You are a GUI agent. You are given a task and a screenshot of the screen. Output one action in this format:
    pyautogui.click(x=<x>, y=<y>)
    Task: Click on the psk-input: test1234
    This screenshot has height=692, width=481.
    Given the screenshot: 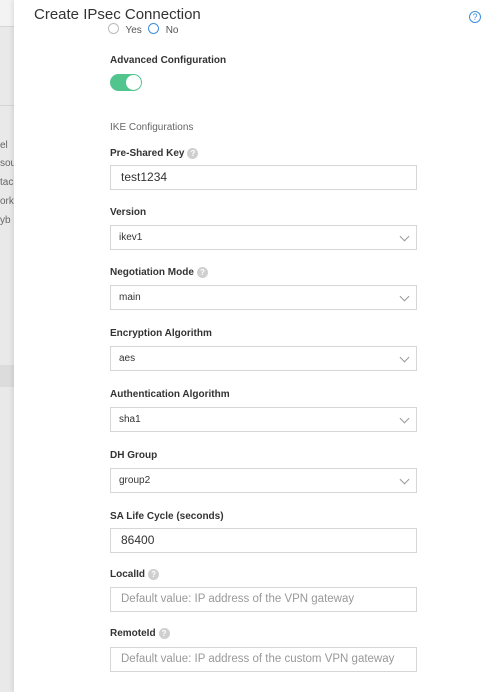 What is the action you would take?
    pyautogui.click(x=263, y=177)
    